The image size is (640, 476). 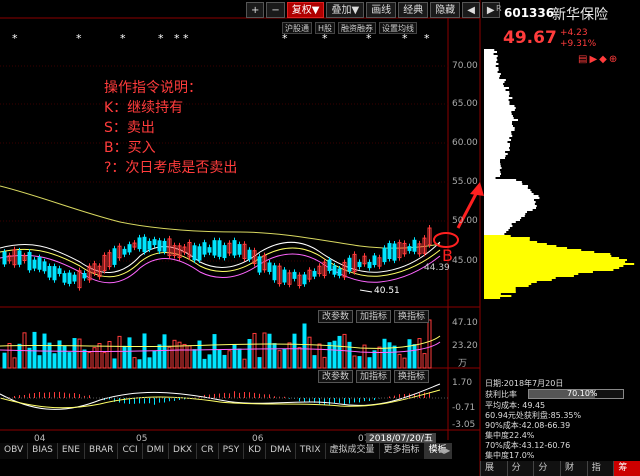 What do you see at coordinates (310, 451) in the screenshot?
I see `tab-trix: TRIX` at bounding box center [310, 451].